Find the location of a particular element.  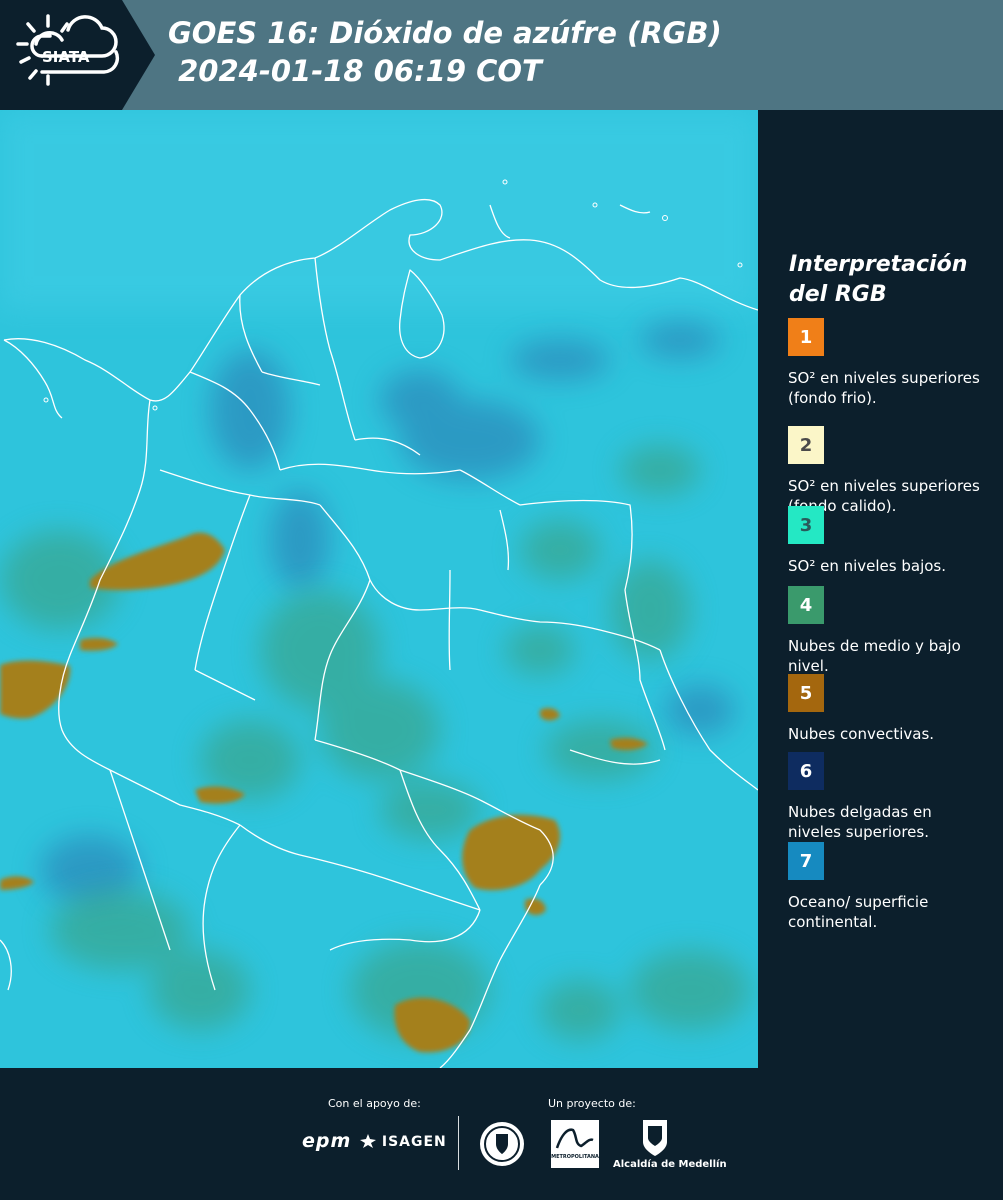

legend-label: Nubes delgadas en niveles superiores. is located at coordinates (860, 822).